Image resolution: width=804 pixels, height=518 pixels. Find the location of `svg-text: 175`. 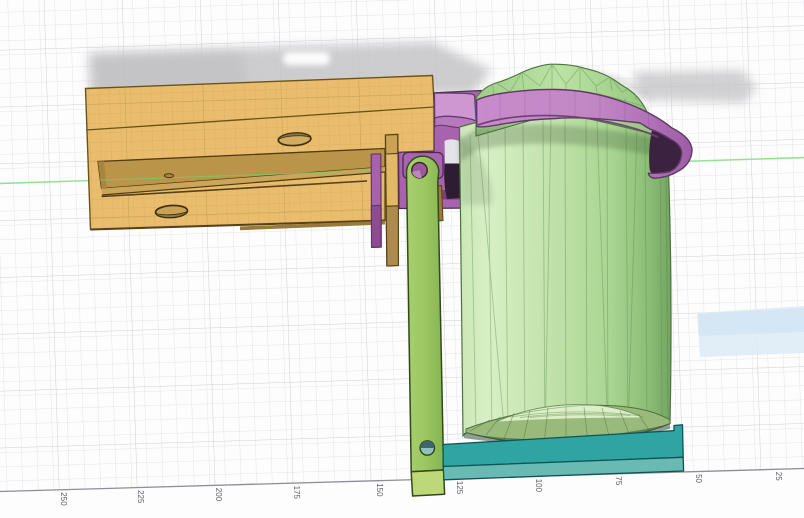

svg-text: 175 is located at coordinates (296, 493).